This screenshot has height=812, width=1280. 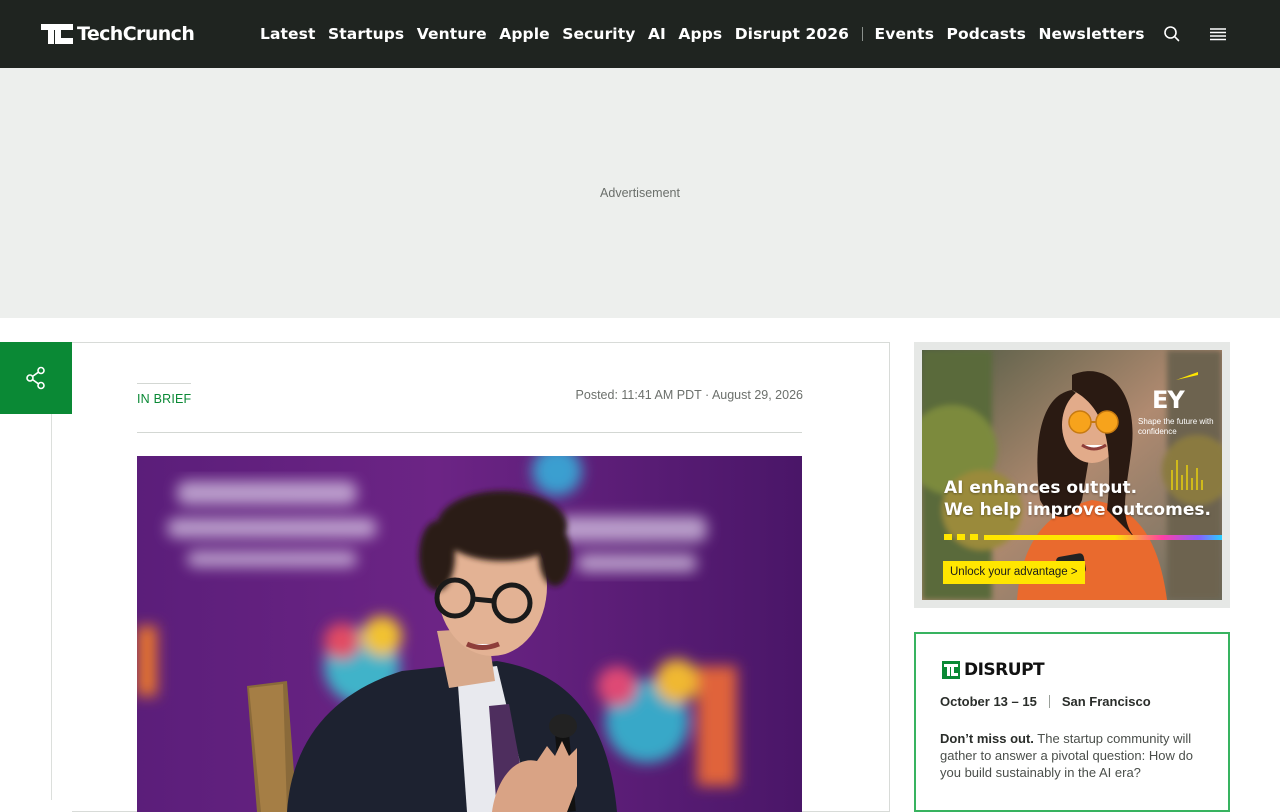 I want to click on logo-text: TechCrunch, so click(x=136, y=34).